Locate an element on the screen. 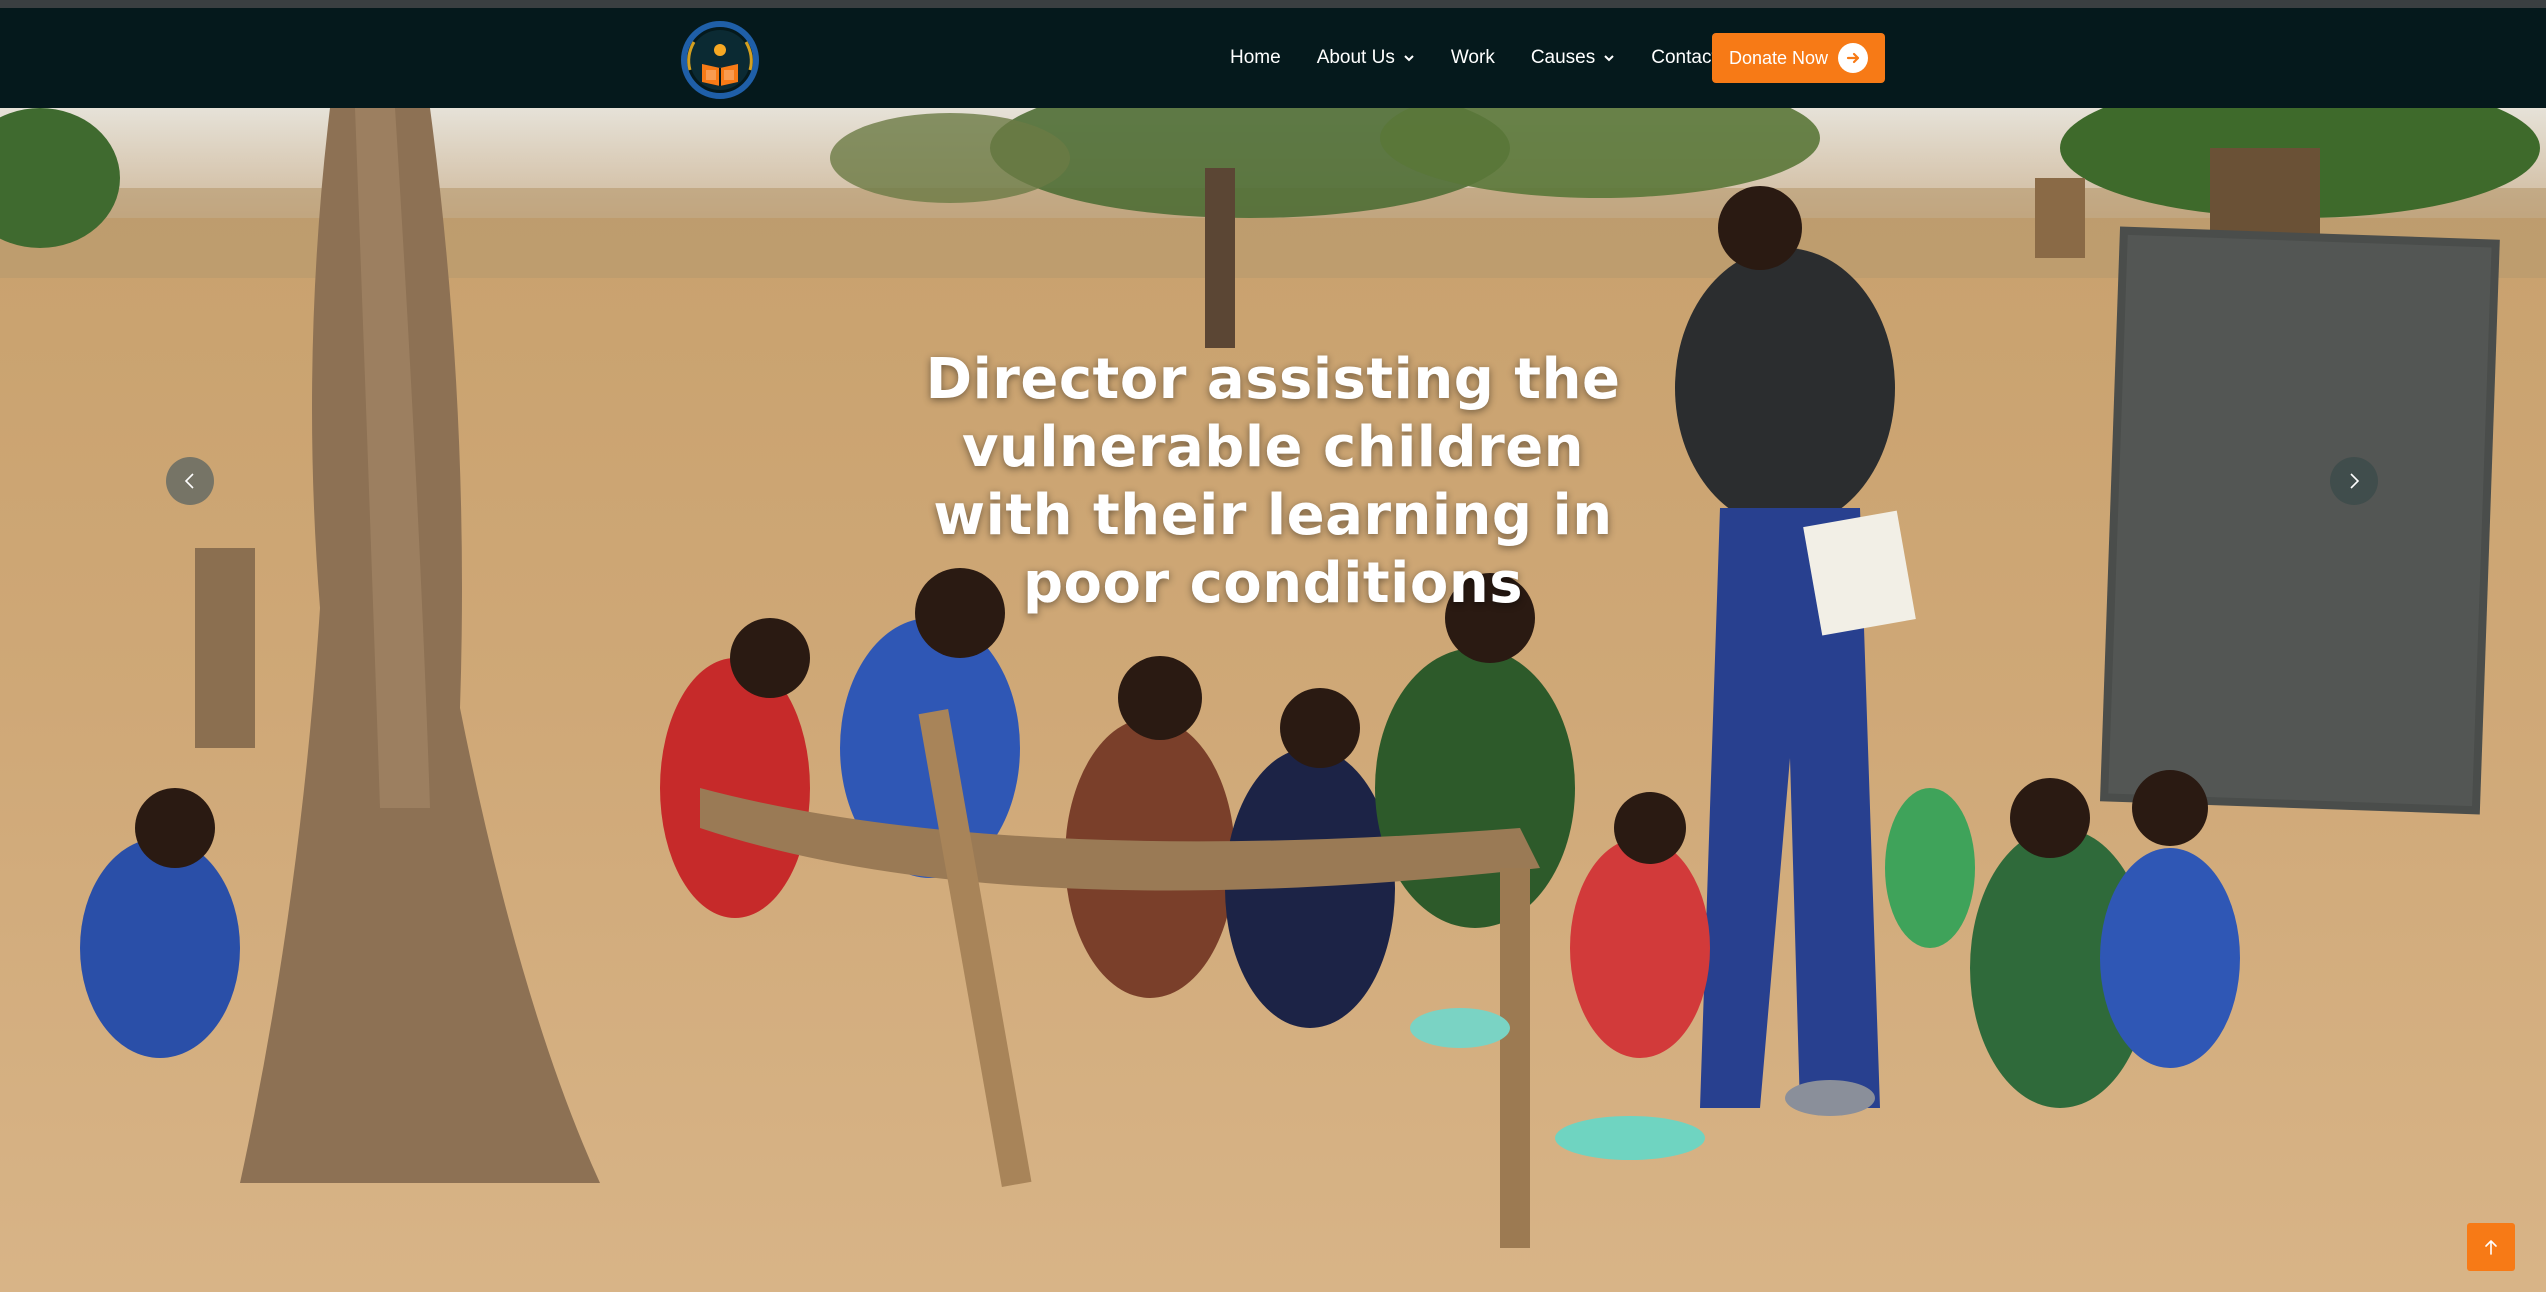 This screenshot has height=1292, width=2546. chevron-left-icon is located at coordinates (189, 481).